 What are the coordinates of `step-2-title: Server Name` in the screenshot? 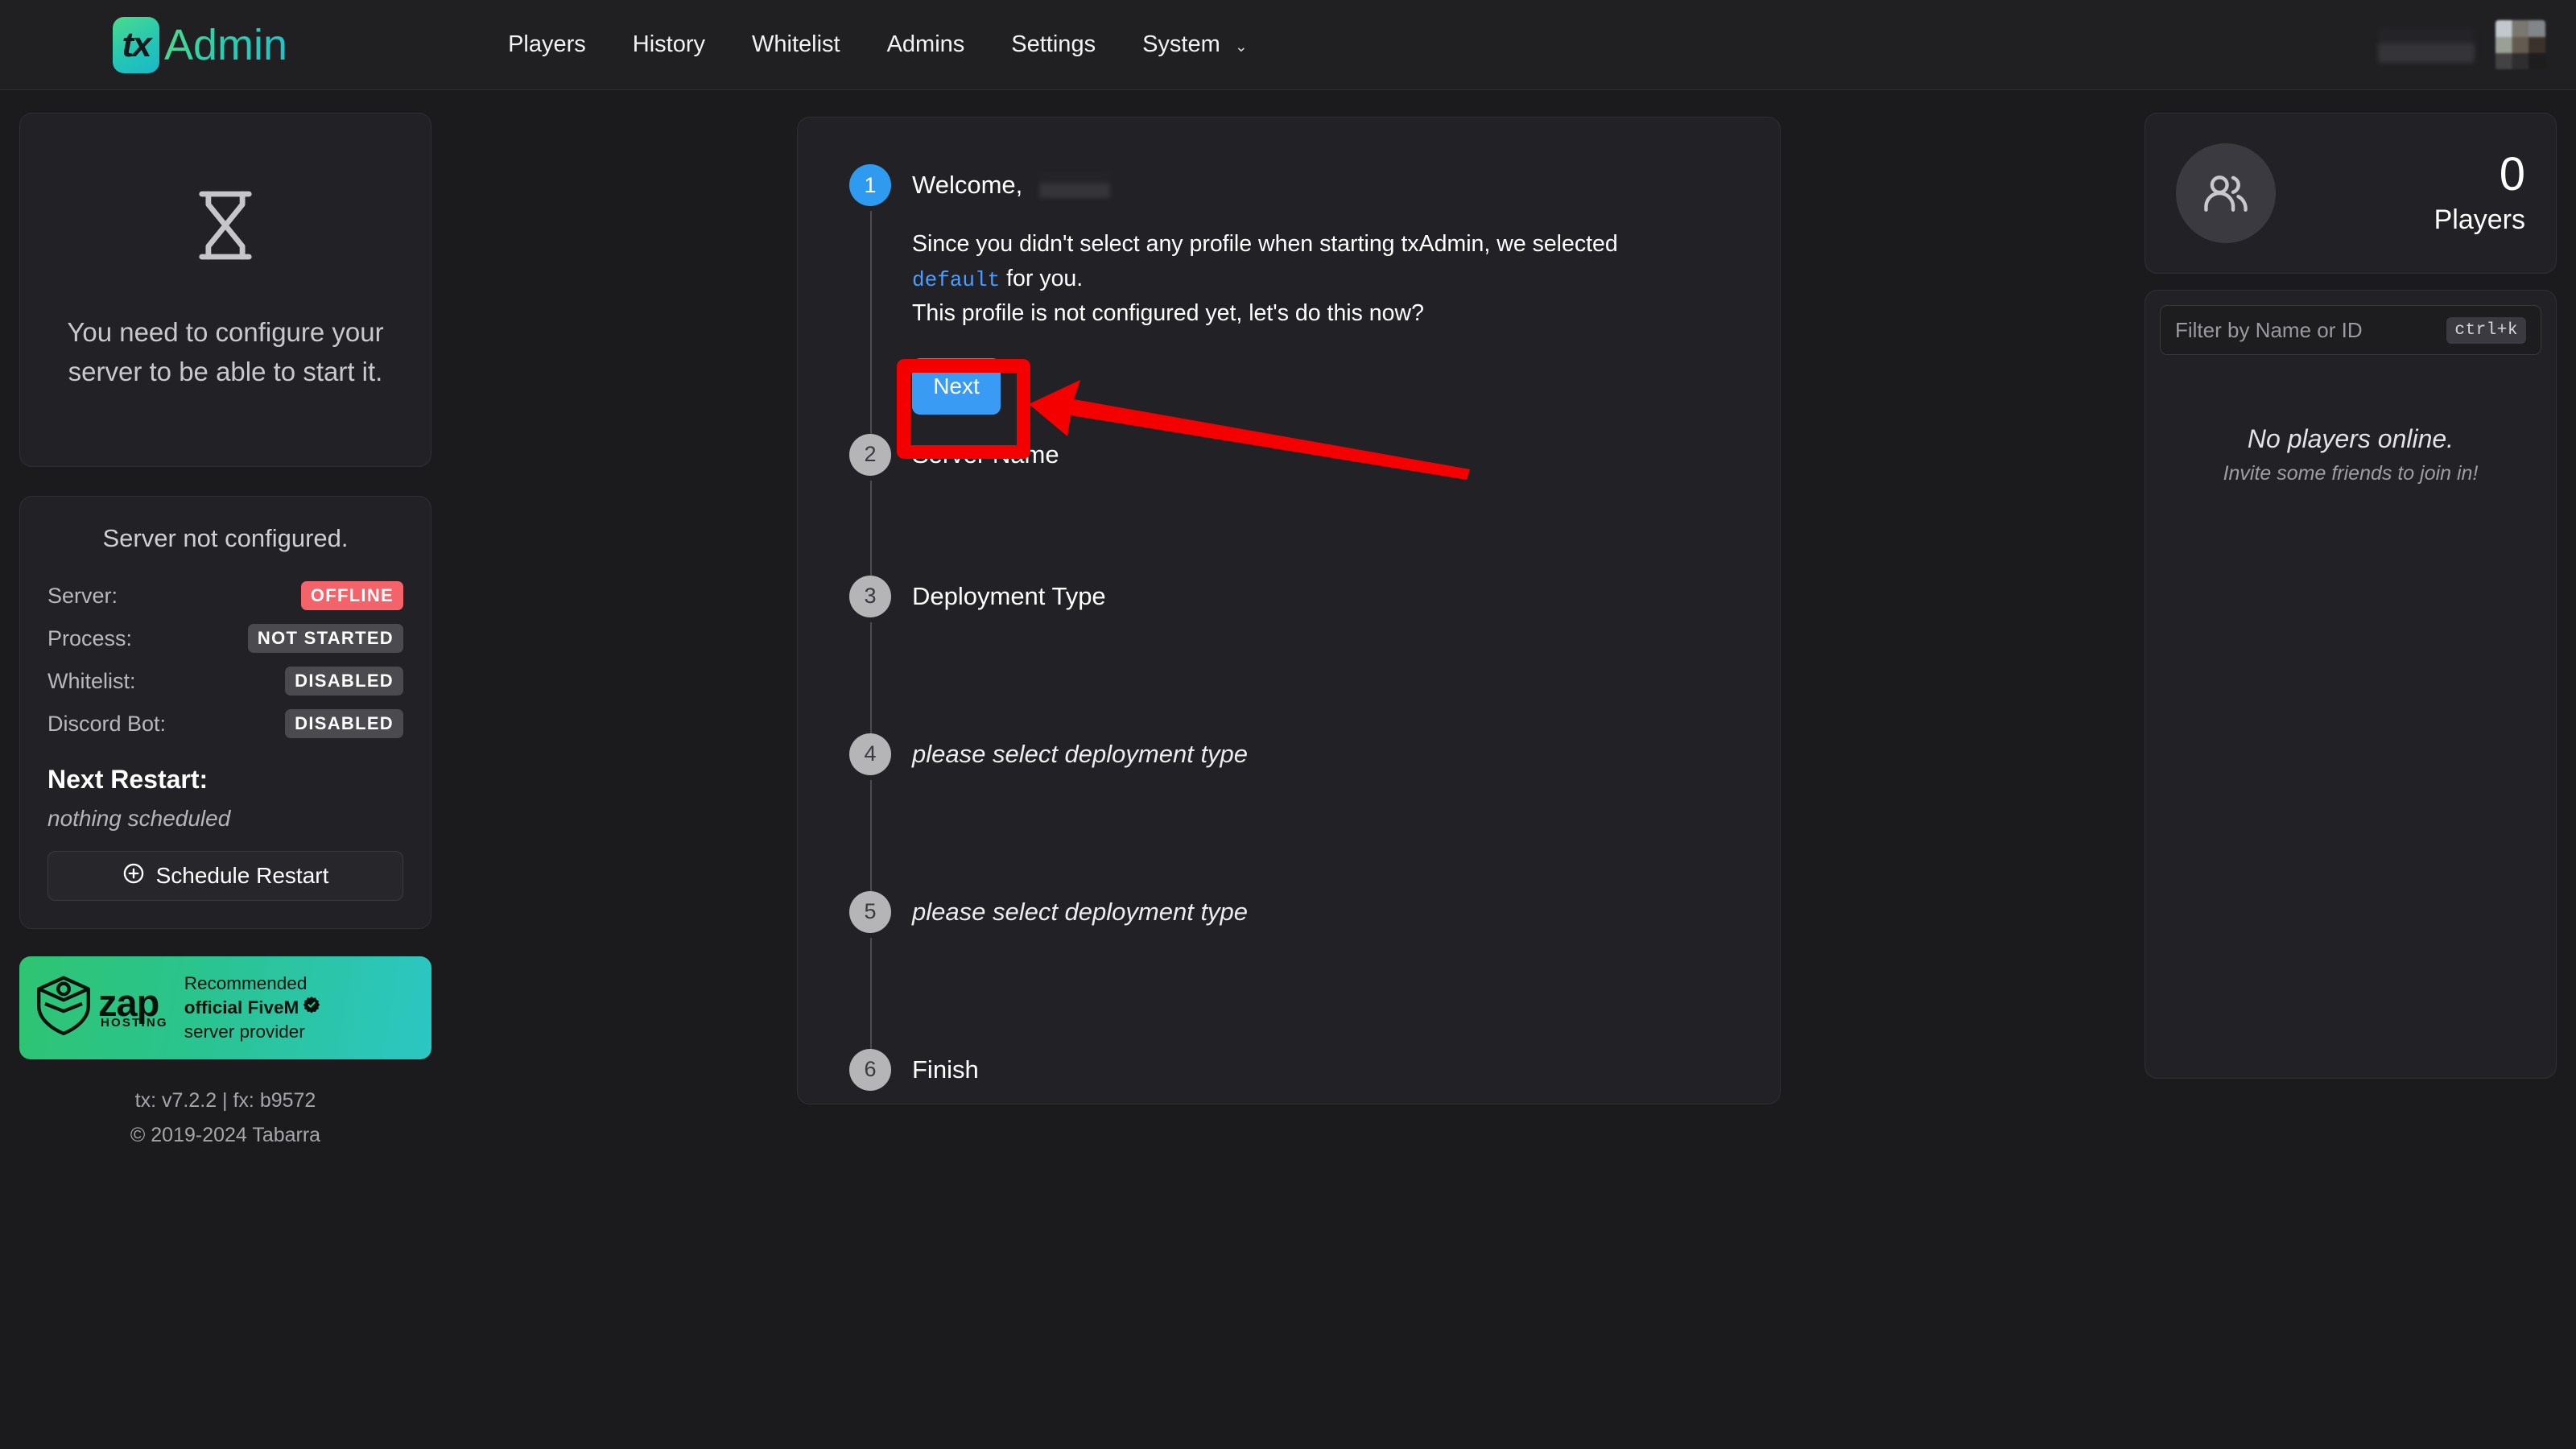 It's located at (985, 454).